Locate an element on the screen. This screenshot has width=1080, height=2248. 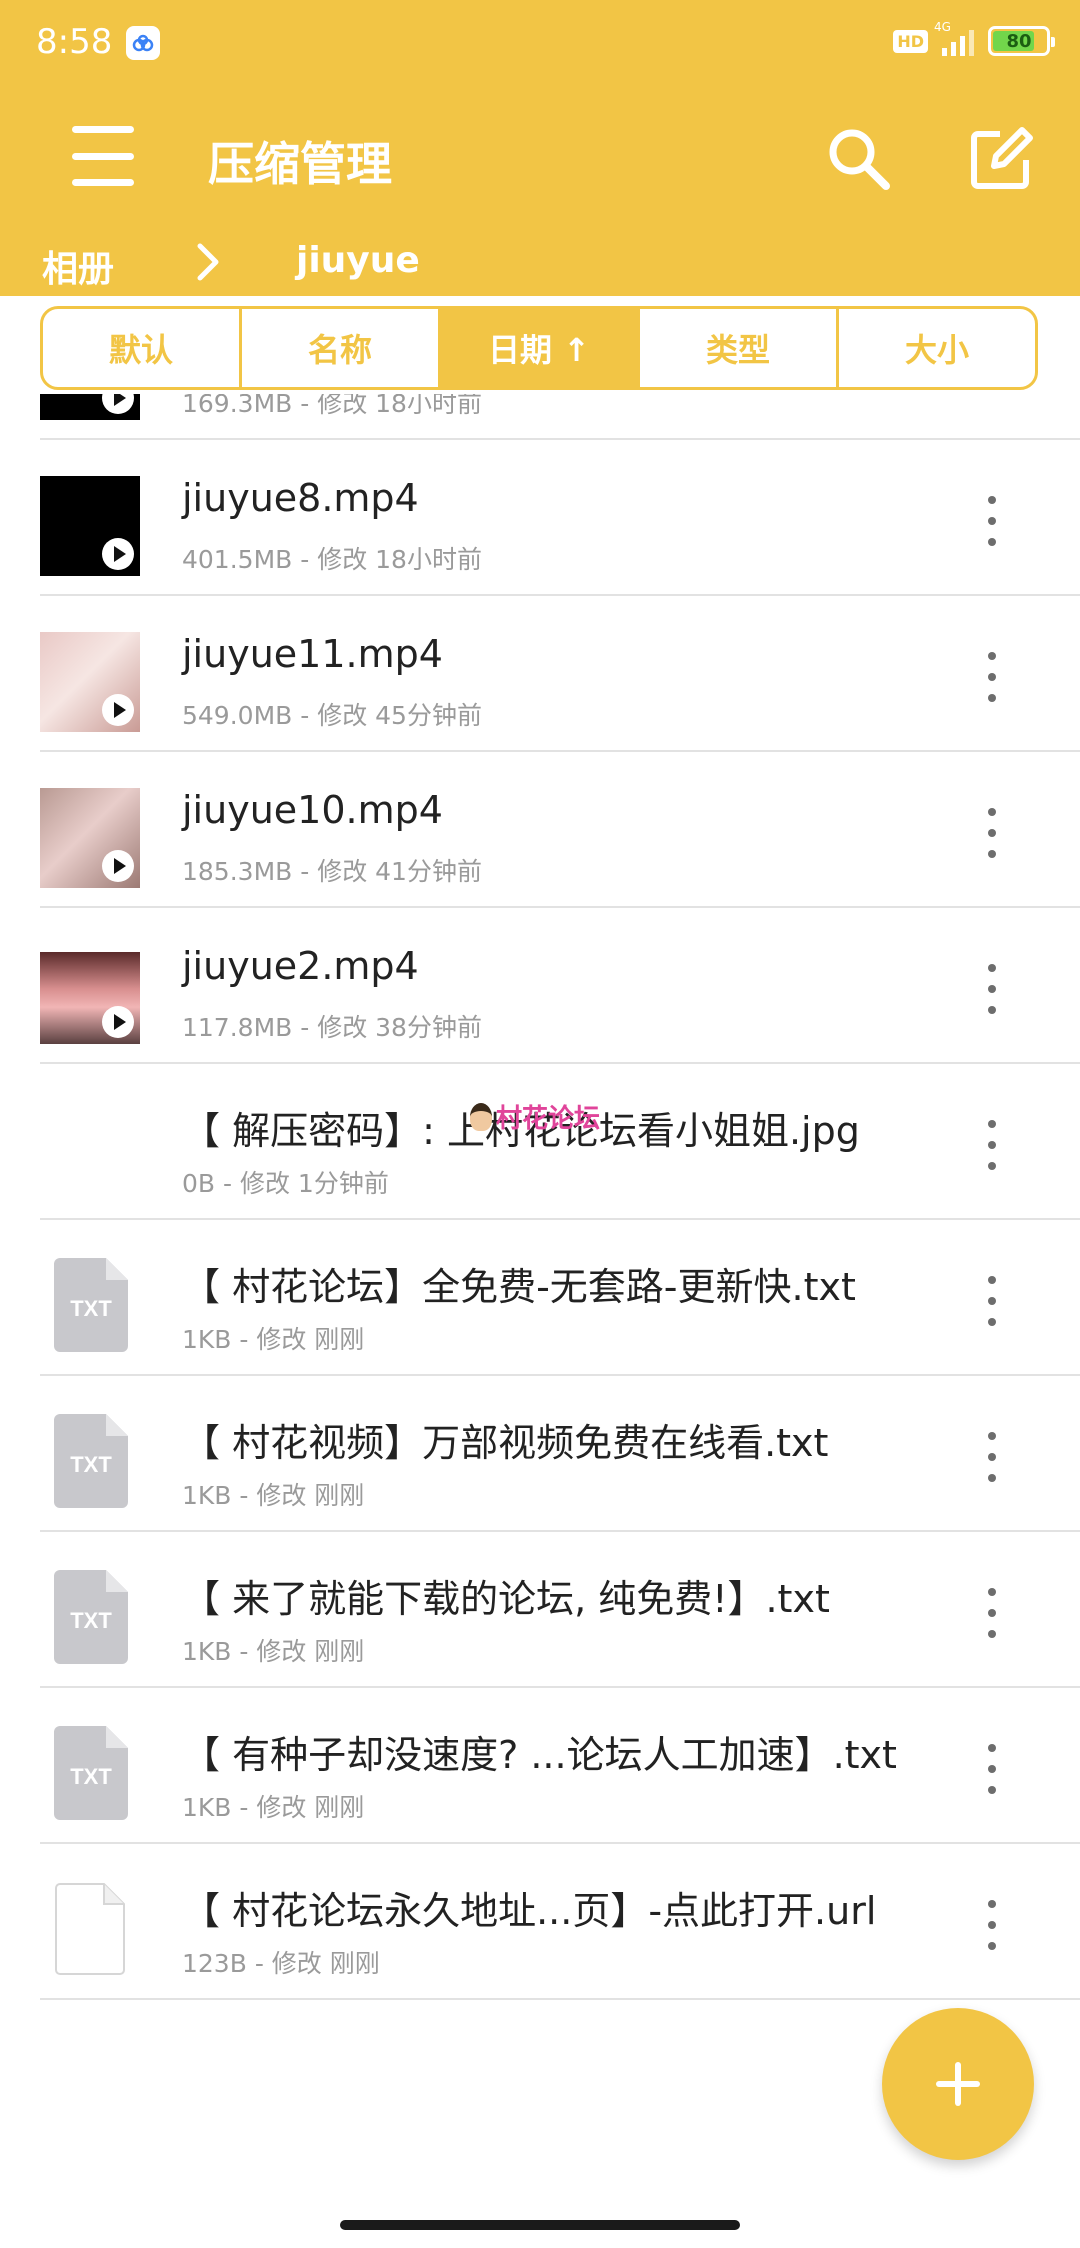
file-row: TXT 【 来了就能下载的论坛, 纯免费!】.txt 1KB - 修改 刚刚 is located at coordinates (560, 1610).